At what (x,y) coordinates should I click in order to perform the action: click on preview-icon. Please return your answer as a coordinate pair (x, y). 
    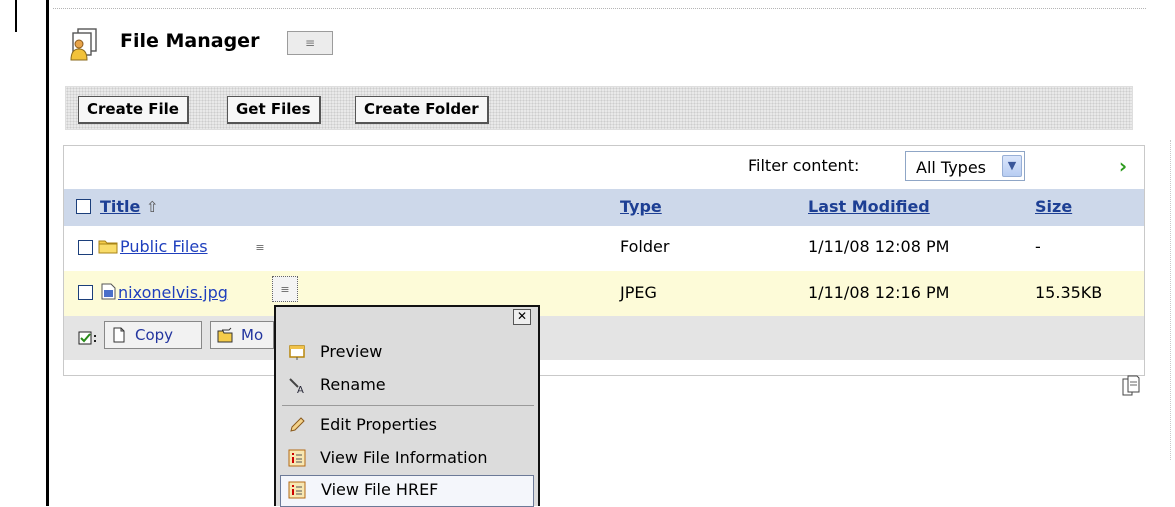
    Looking at the image, I should click on (297, 352).